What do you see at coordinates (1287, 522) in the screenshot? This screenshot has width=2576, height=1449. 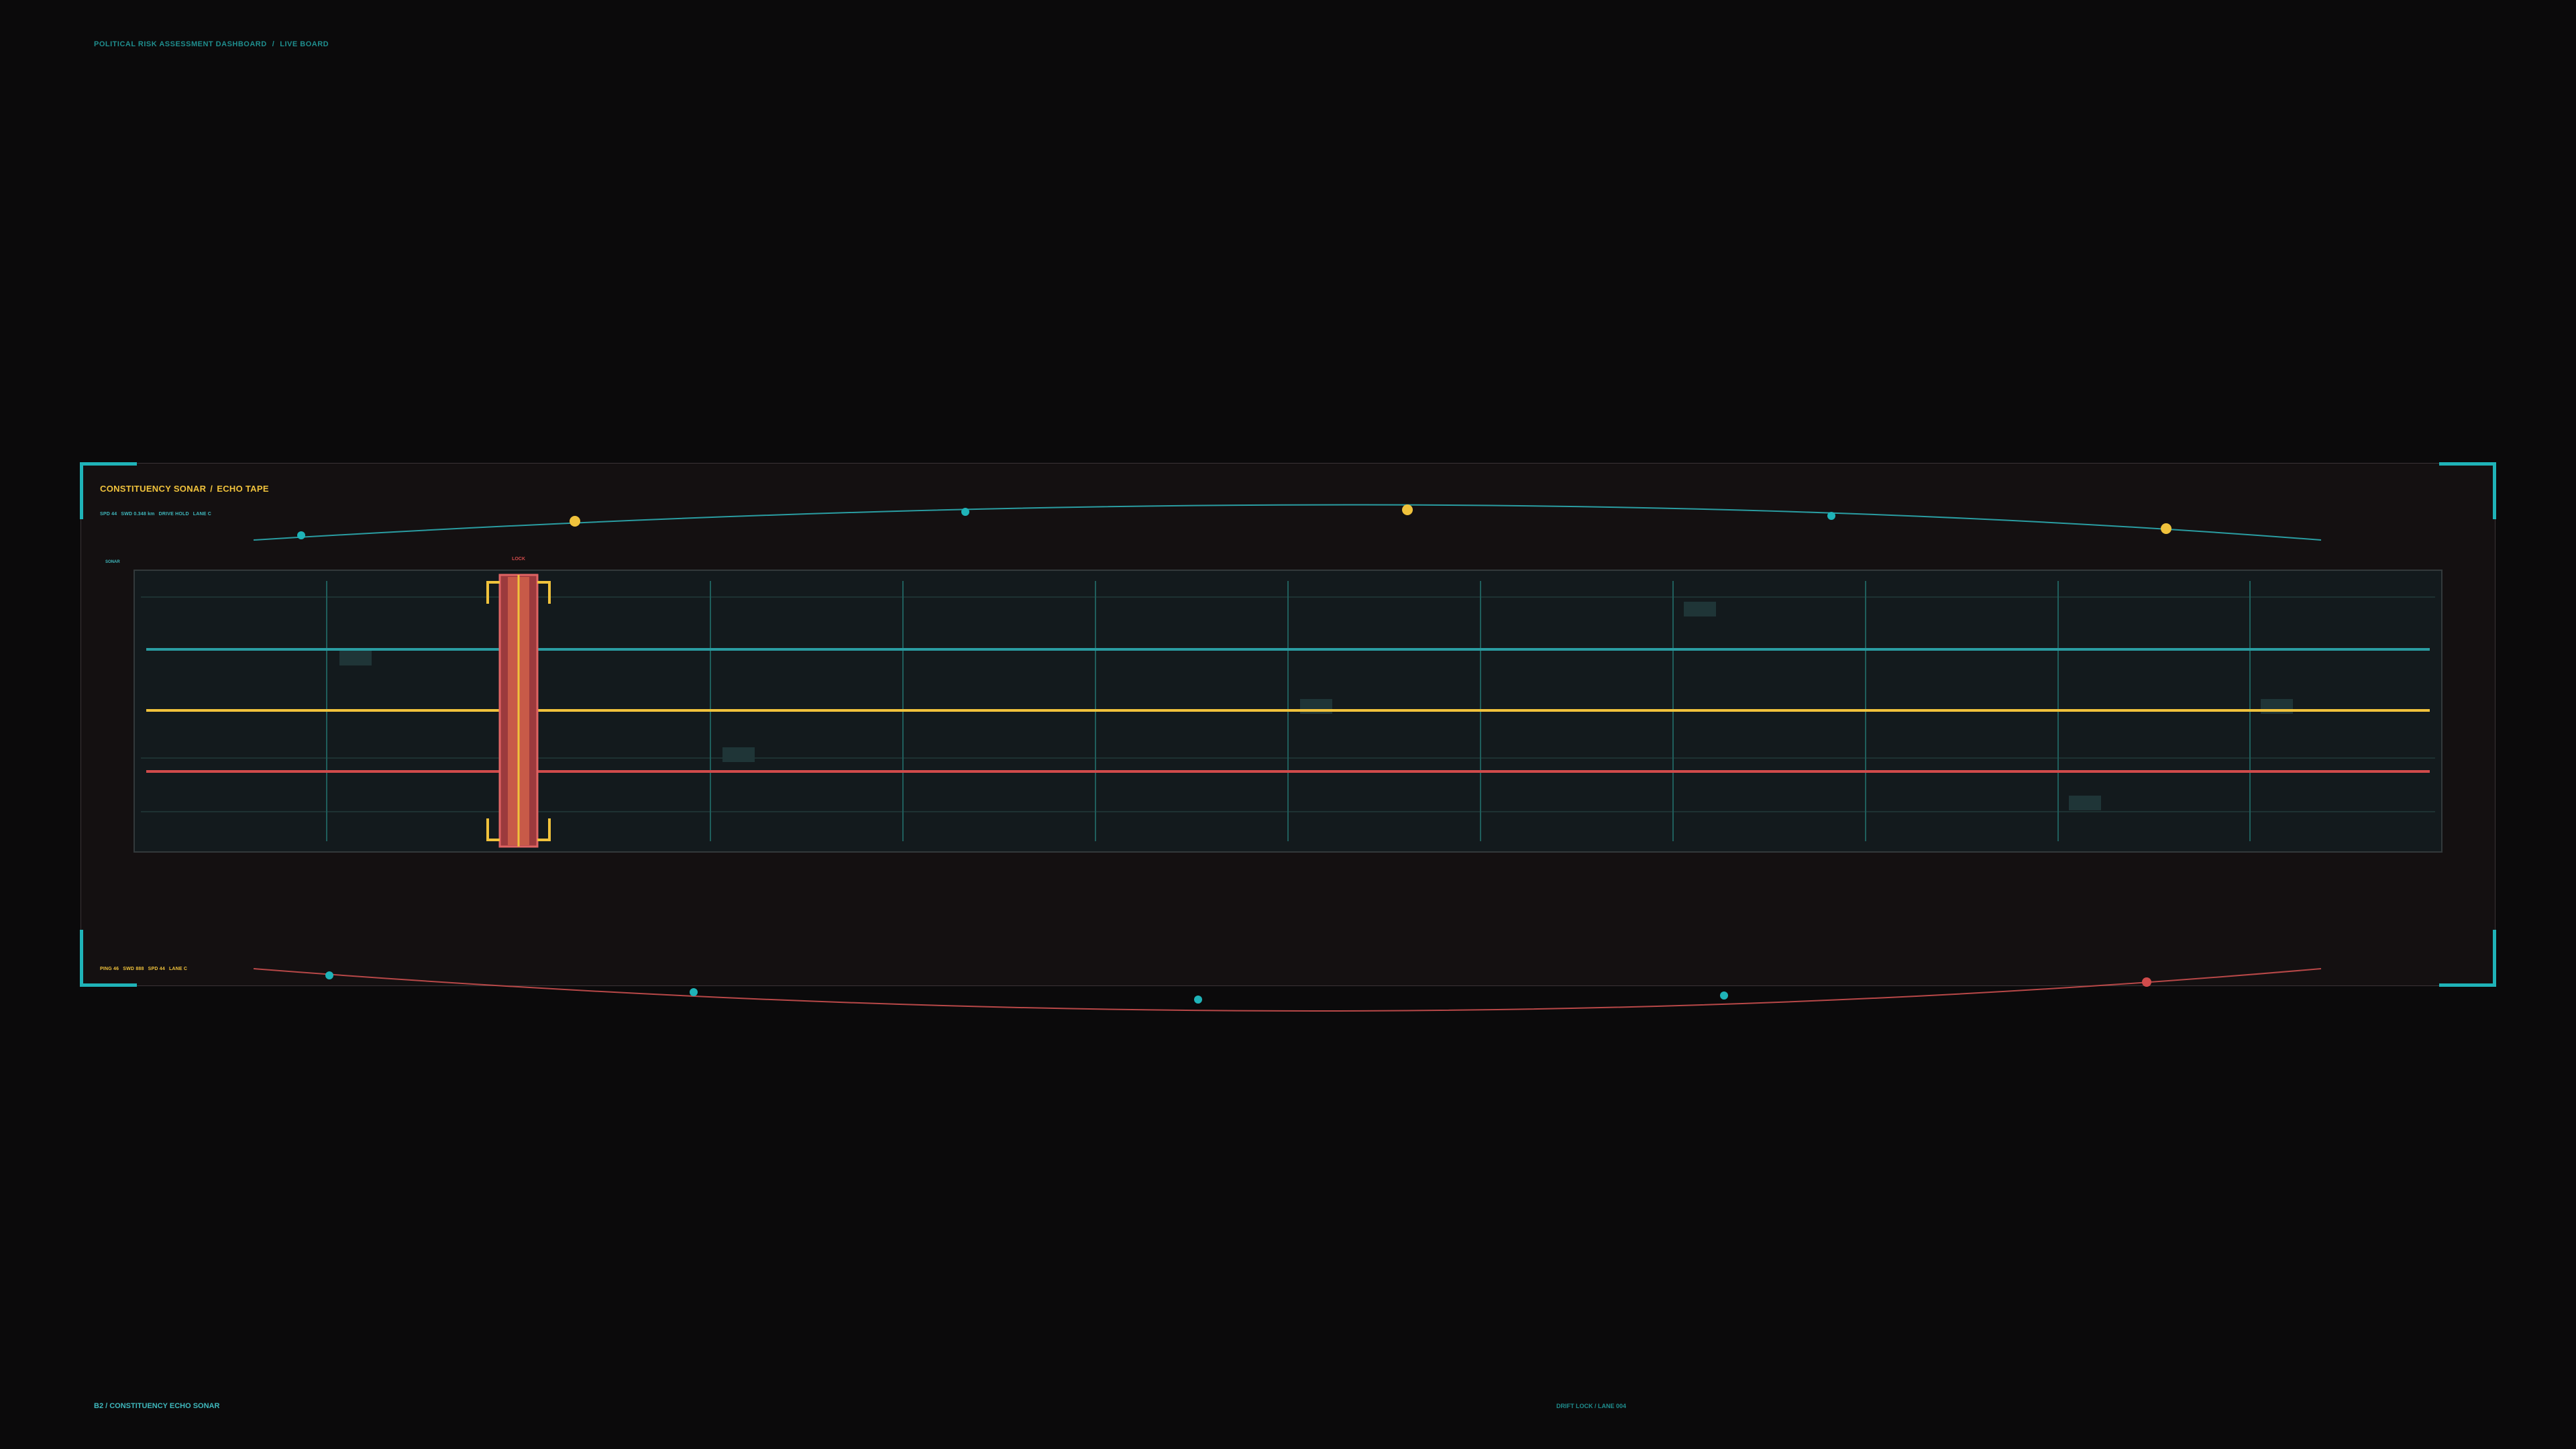 I see `top-sweep-arc` at bounding box center [1287, 522].